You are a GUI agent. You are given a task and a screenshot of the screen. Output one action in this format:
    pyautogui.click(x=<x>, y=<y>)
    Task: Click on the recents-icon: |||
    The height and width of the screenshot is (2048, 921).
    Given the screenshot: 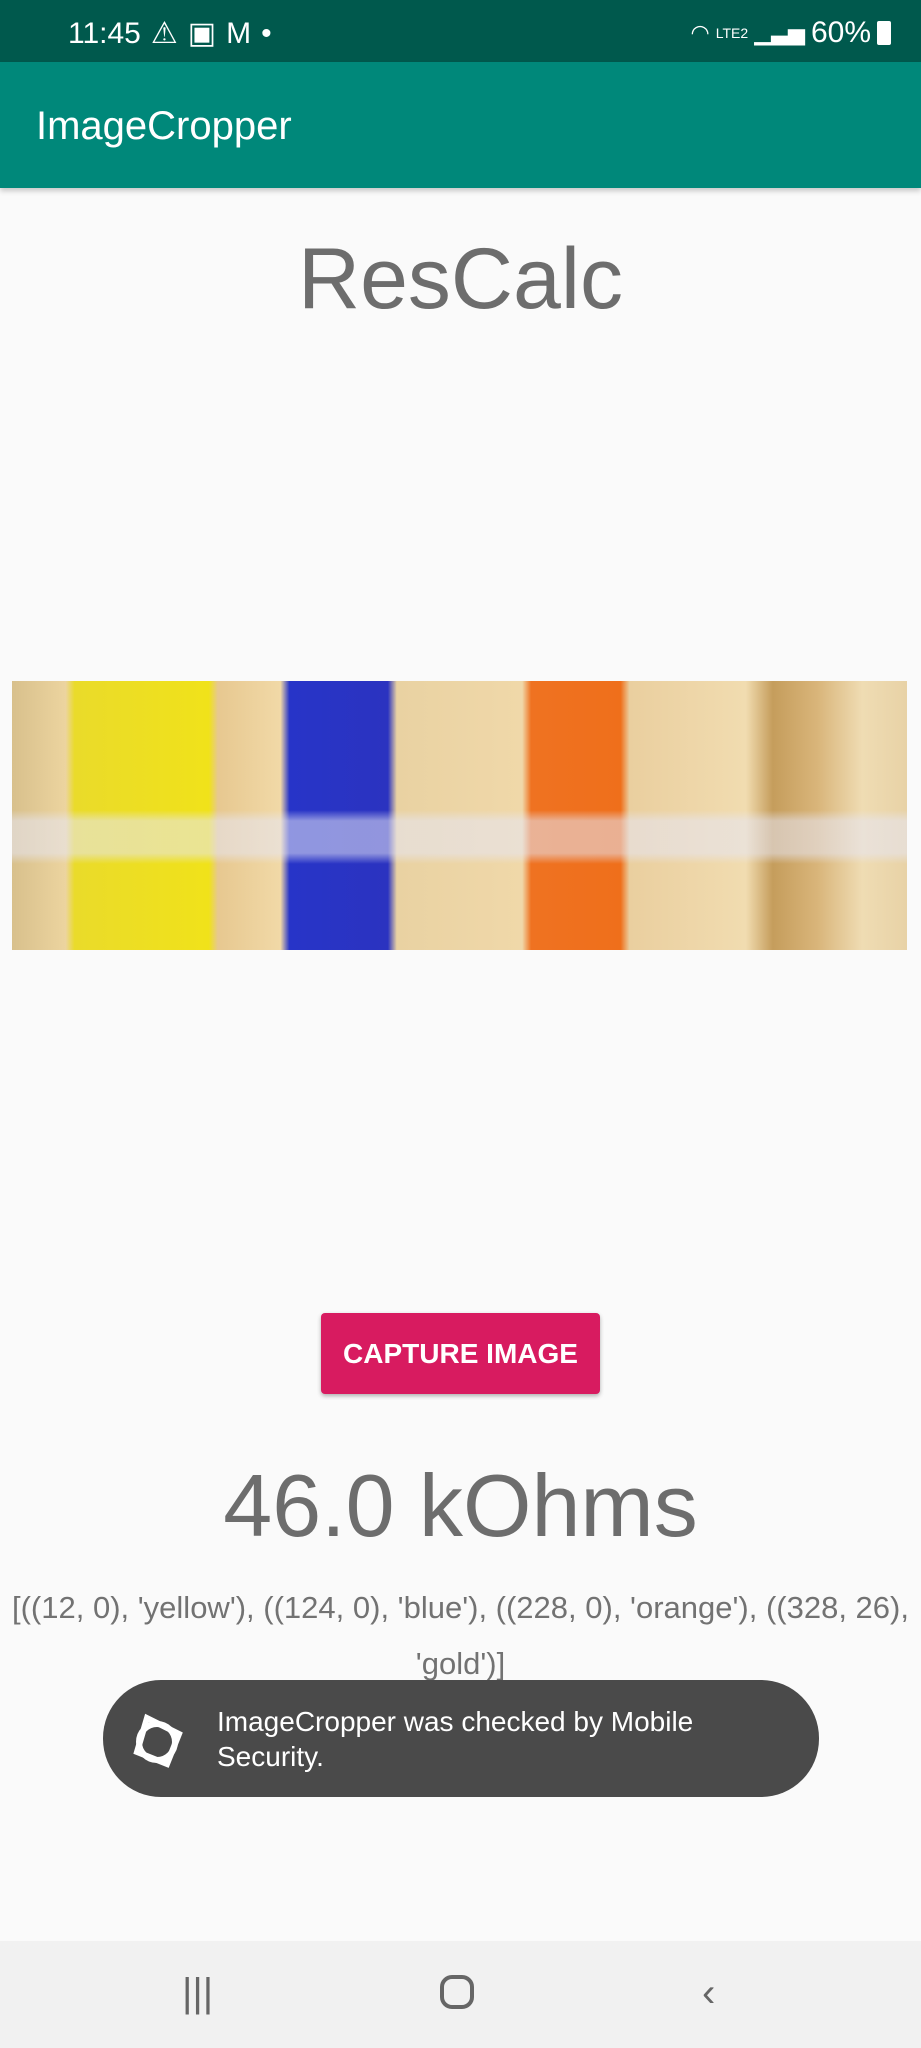 What is the action you would take?
    pyautogui.click(x=197, y=1993)
    